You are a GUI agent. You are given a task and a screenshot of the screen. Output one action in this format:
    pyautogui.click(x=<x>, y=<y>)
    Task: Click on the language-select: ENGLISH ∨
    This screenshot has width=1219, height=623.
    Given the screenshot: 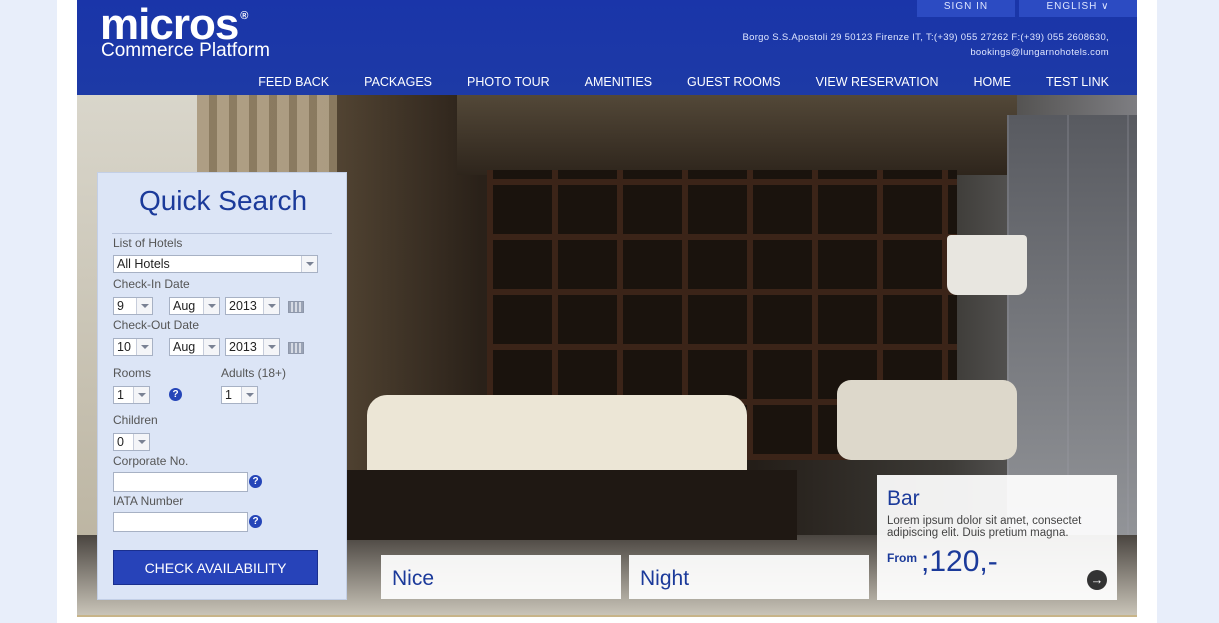 What is the action you would take?
    pyautogui.click(x=1078, y=8)
    